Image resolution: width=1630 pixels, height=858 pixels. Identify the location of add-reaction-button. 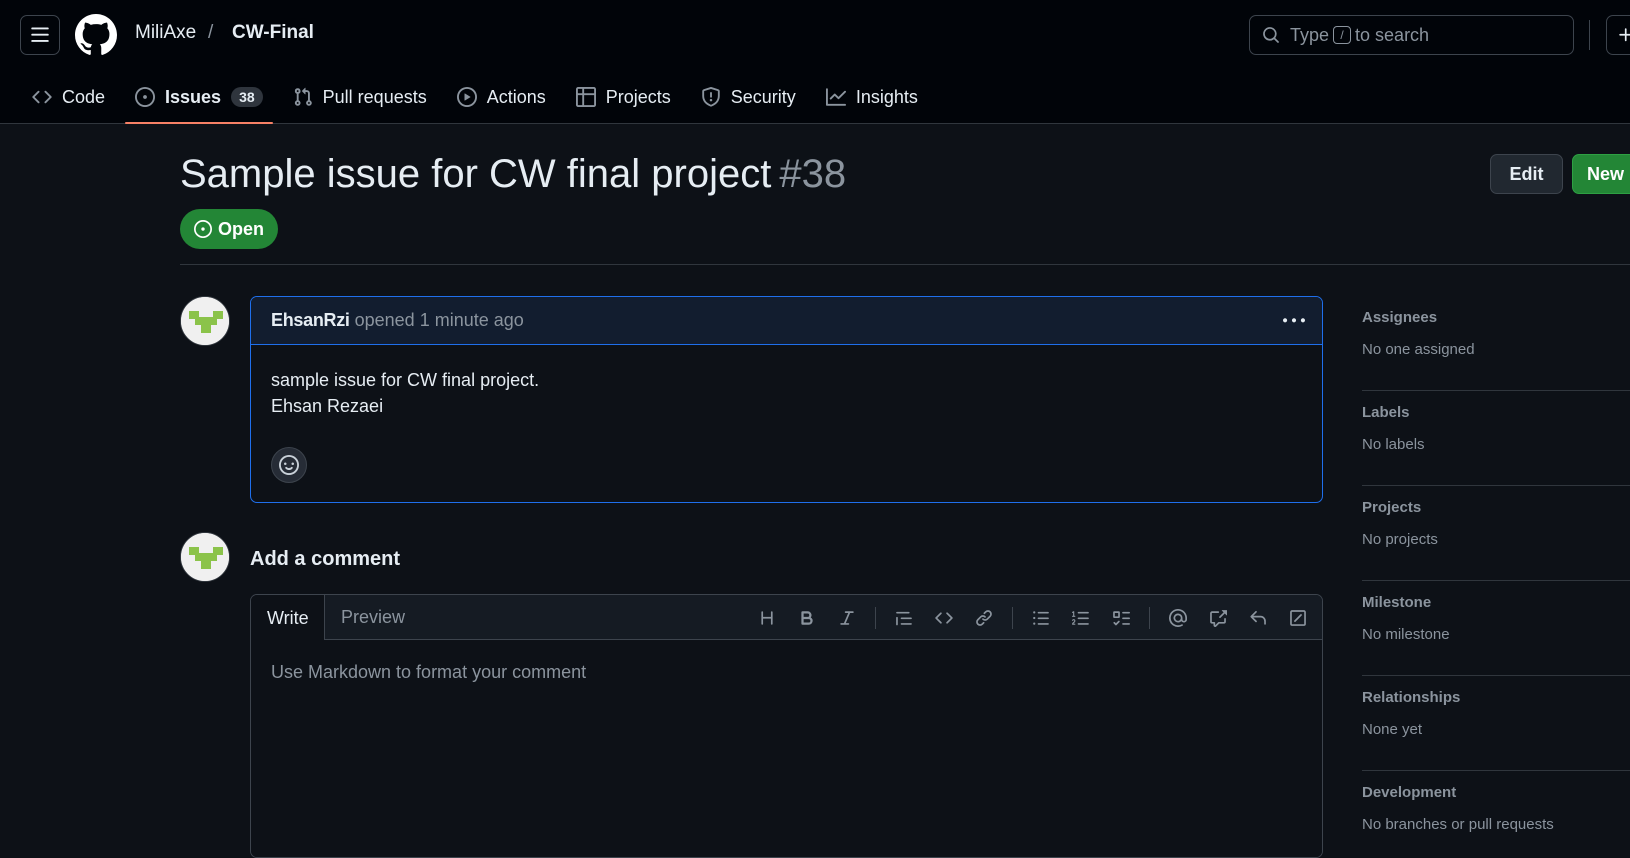
(289, 465).